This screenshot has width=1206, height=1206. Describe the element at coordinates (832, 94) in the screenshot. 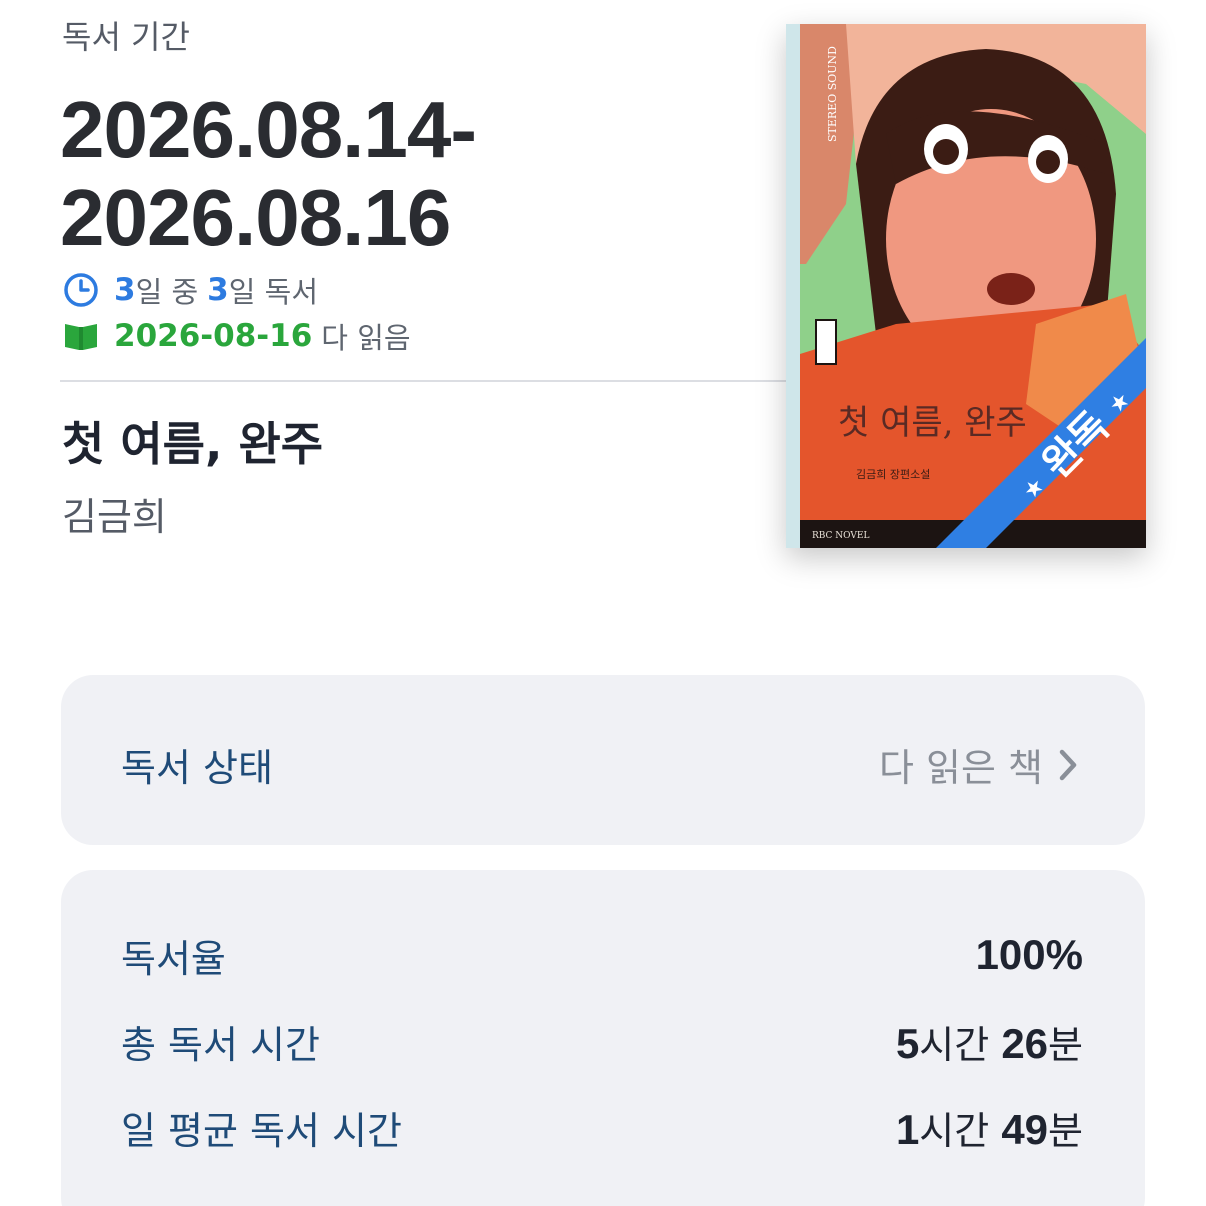

I see `svg-text: STEREO SOUND` at that location.